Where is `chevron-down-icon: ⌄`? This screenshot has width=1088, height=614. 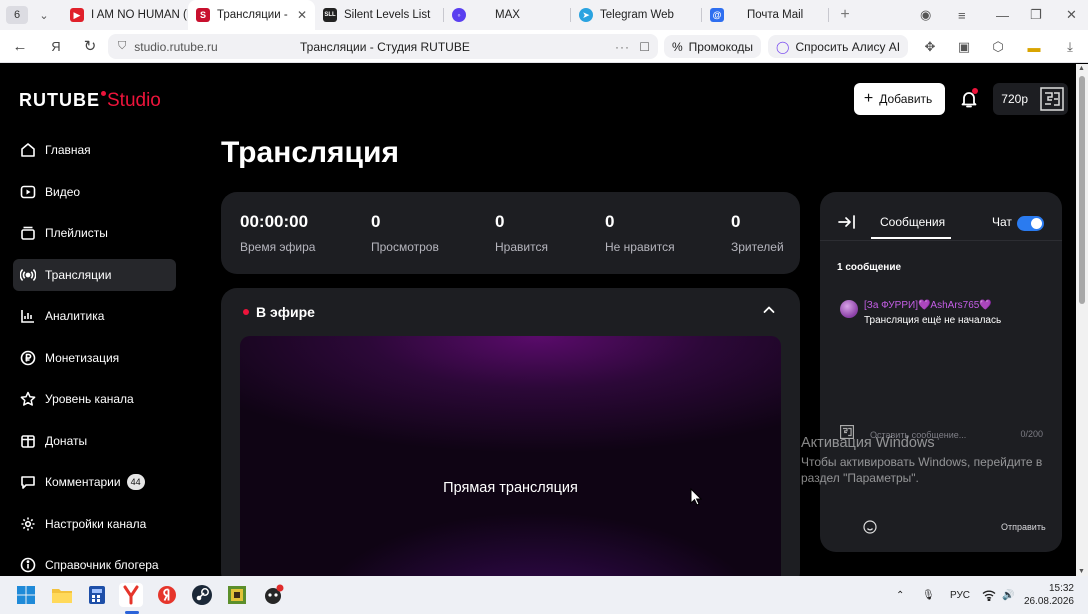
chevron-down-icon: ⌄ is located at coordinates (44, 15).